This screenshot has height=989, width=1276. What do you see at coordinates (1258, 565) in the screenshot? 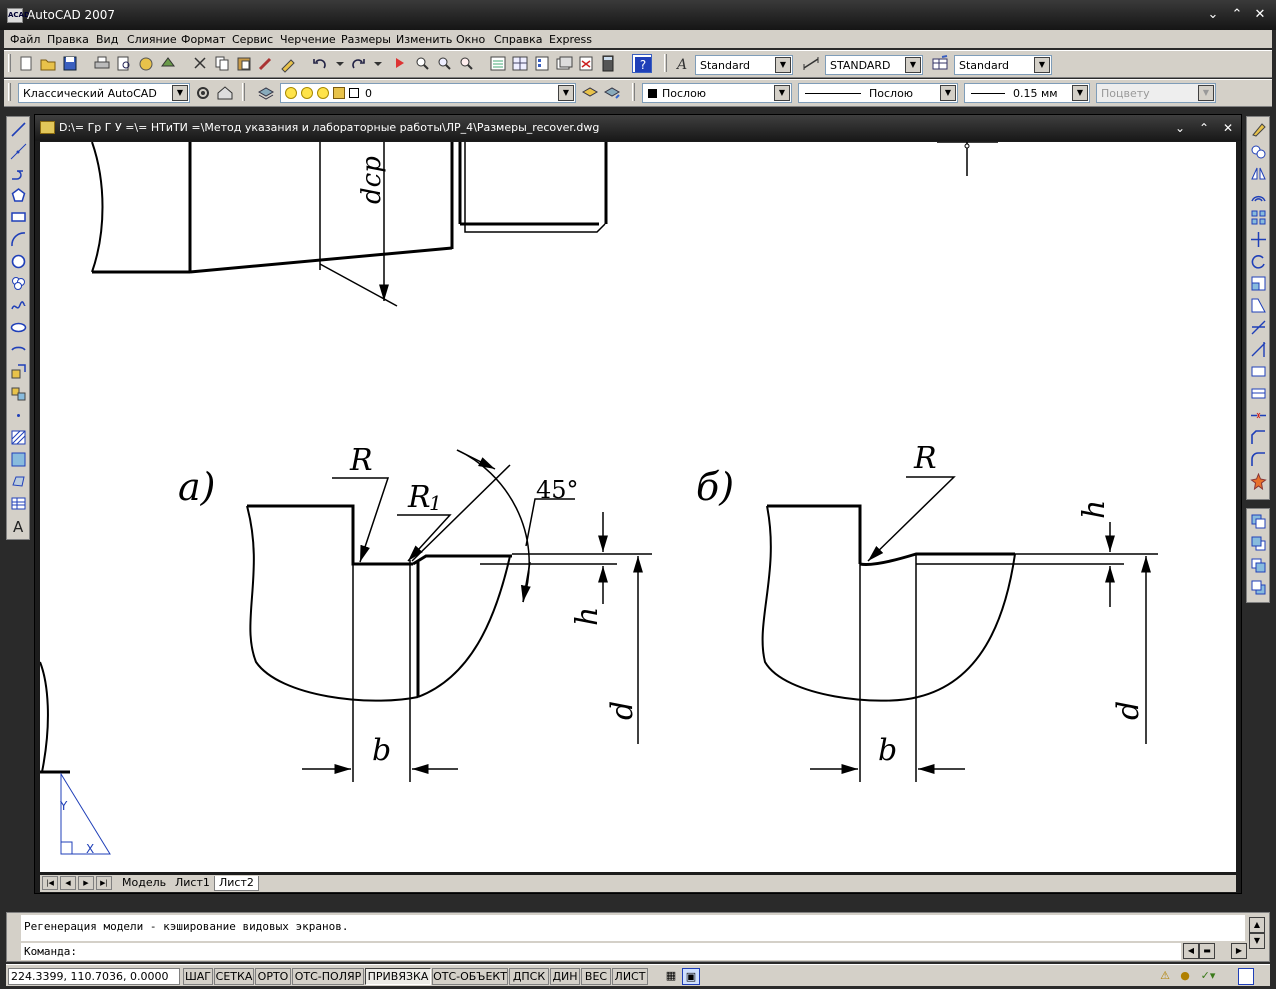
I see `bring-above-icon` at bounding box center [1258, 565].